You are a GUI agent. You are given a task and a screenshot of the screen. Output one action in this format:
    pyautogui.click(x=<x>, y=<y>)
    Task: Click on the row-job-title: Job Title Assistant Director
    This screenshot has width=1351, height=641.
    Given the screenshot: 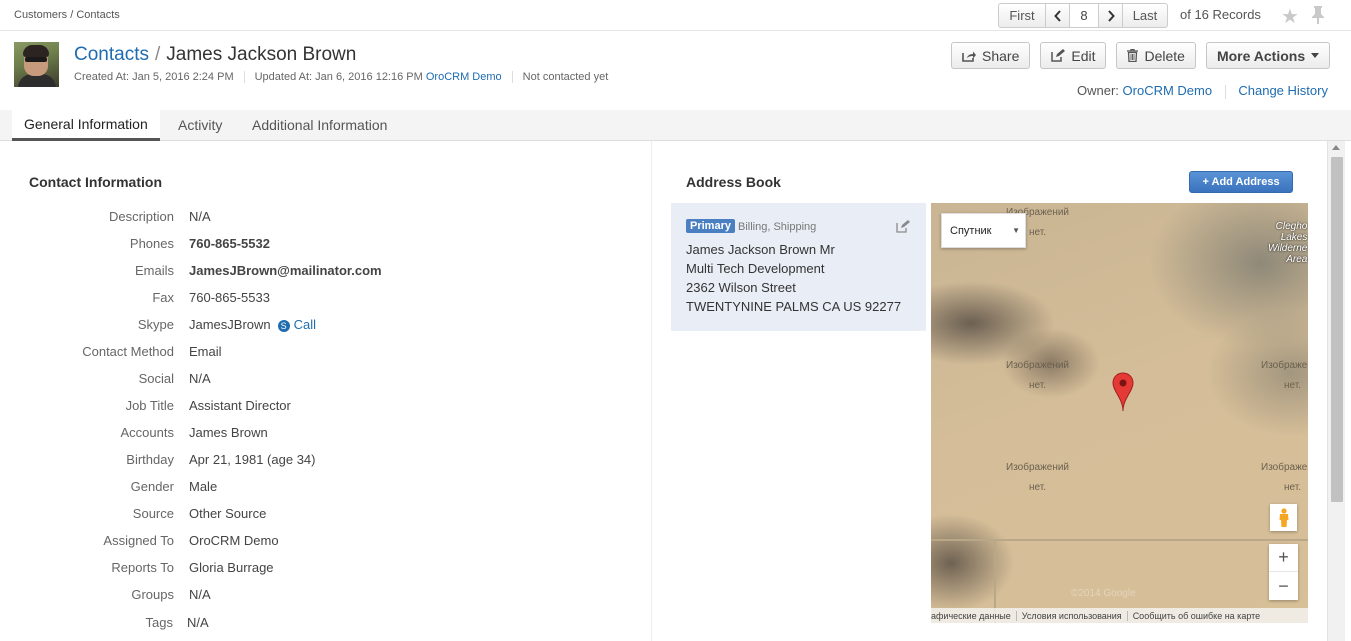 What is the action you would take?
    pyautogui.click(x=208, y=405)
    